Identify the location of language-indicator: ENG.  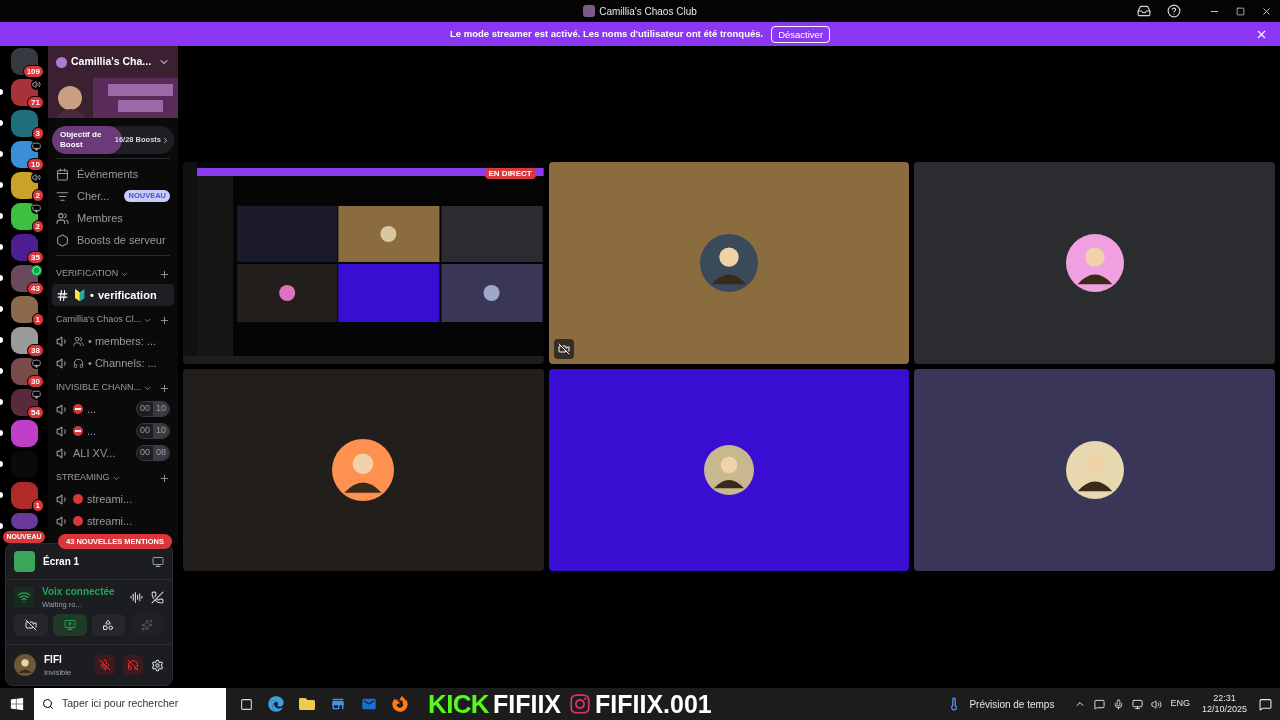
(1180, 704).